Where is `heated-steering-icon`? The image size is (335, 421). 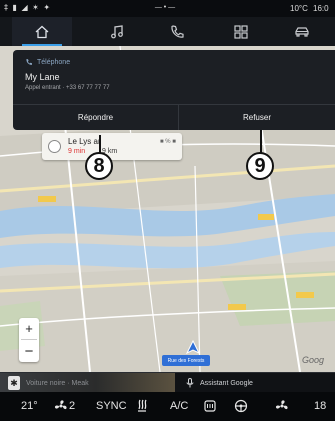
heated-steering-icon is located at coordinates (241, 407).